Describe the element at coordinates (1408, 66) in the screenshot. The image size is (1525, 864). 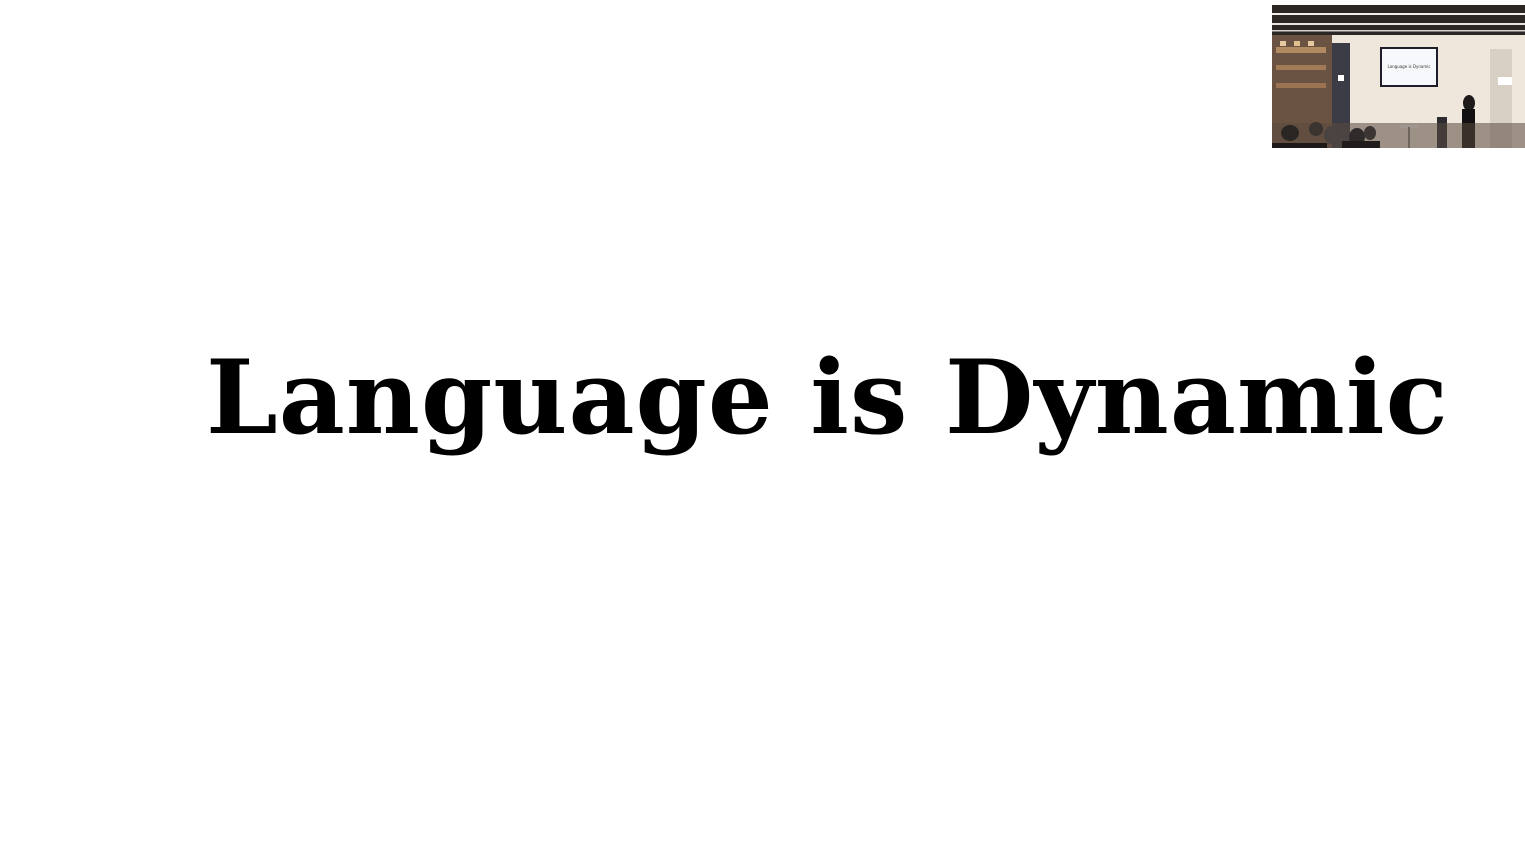
I see `screen-text: Language is Dynamic` at that location.